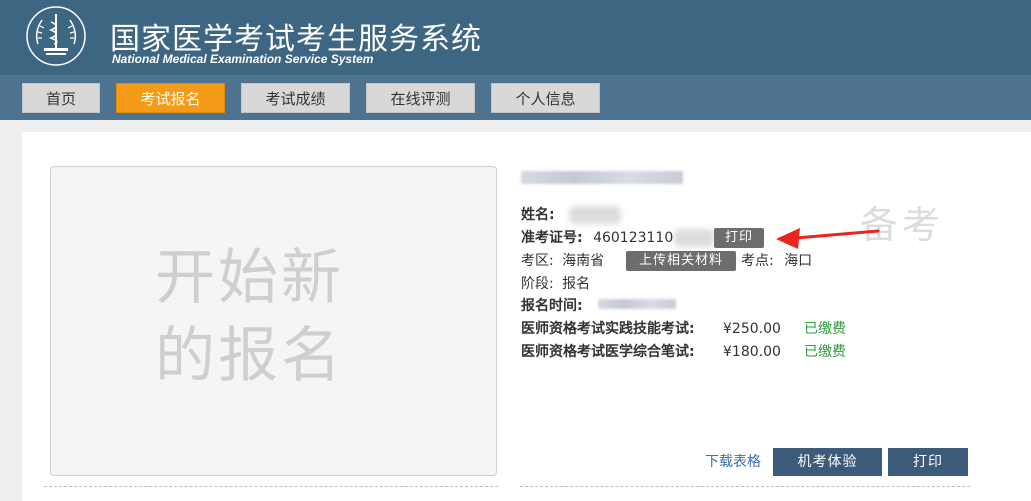  What do you see at coordinates (56, 36) in the screenshot?
I see `medical-emblem-logo` at bounding box center [56, 36].